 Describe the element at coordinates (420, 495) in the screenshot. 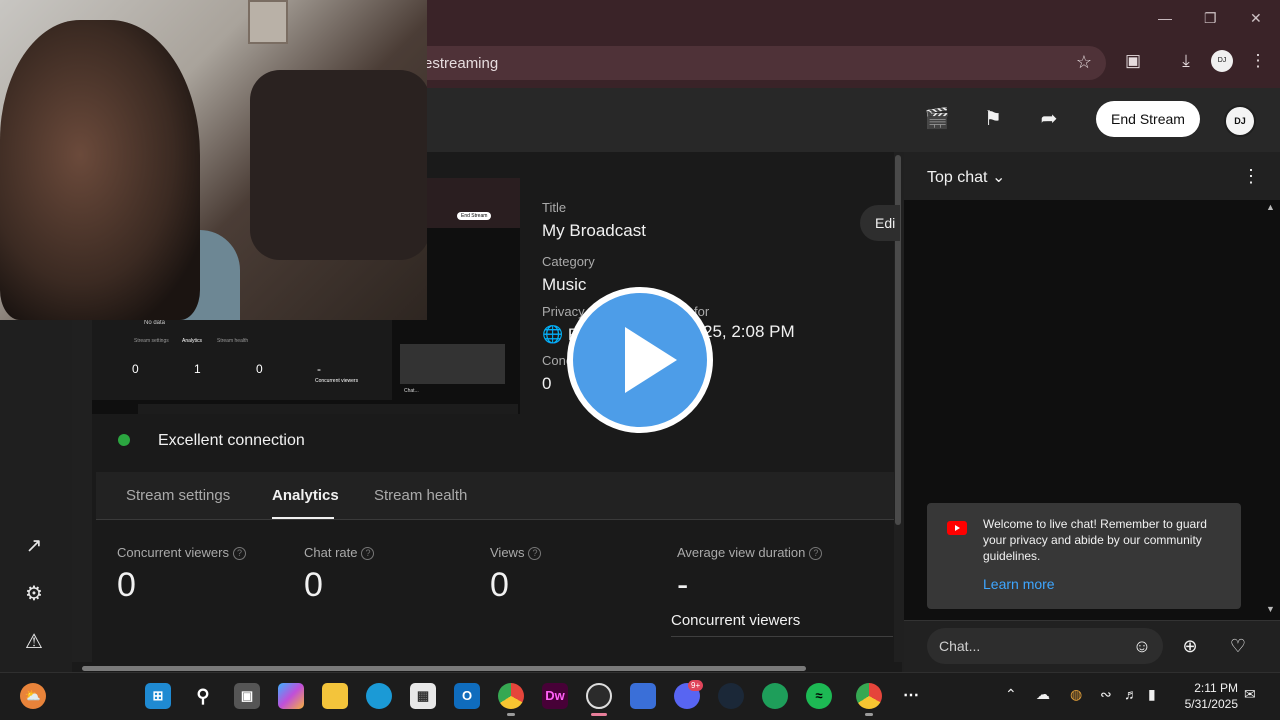

I see `tab-stream-health: Stream health` at that location.